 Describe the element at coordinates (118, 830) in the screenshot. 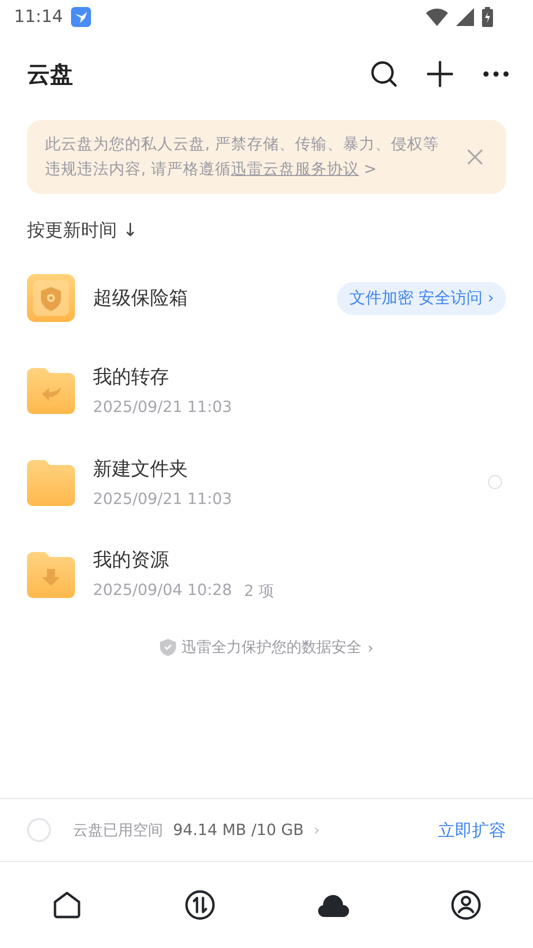

I see `storage-label: 云盘已用空间` at that location.